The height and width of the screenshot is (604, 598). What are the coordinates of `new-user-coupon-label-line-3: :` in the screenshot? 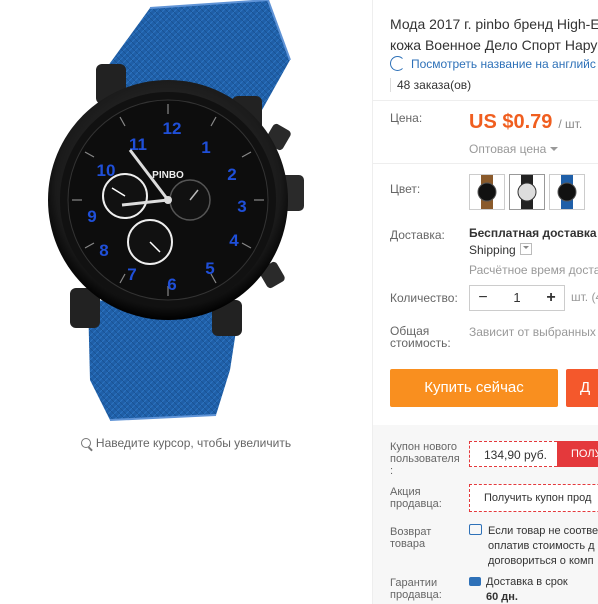 It's located at (392, 471).